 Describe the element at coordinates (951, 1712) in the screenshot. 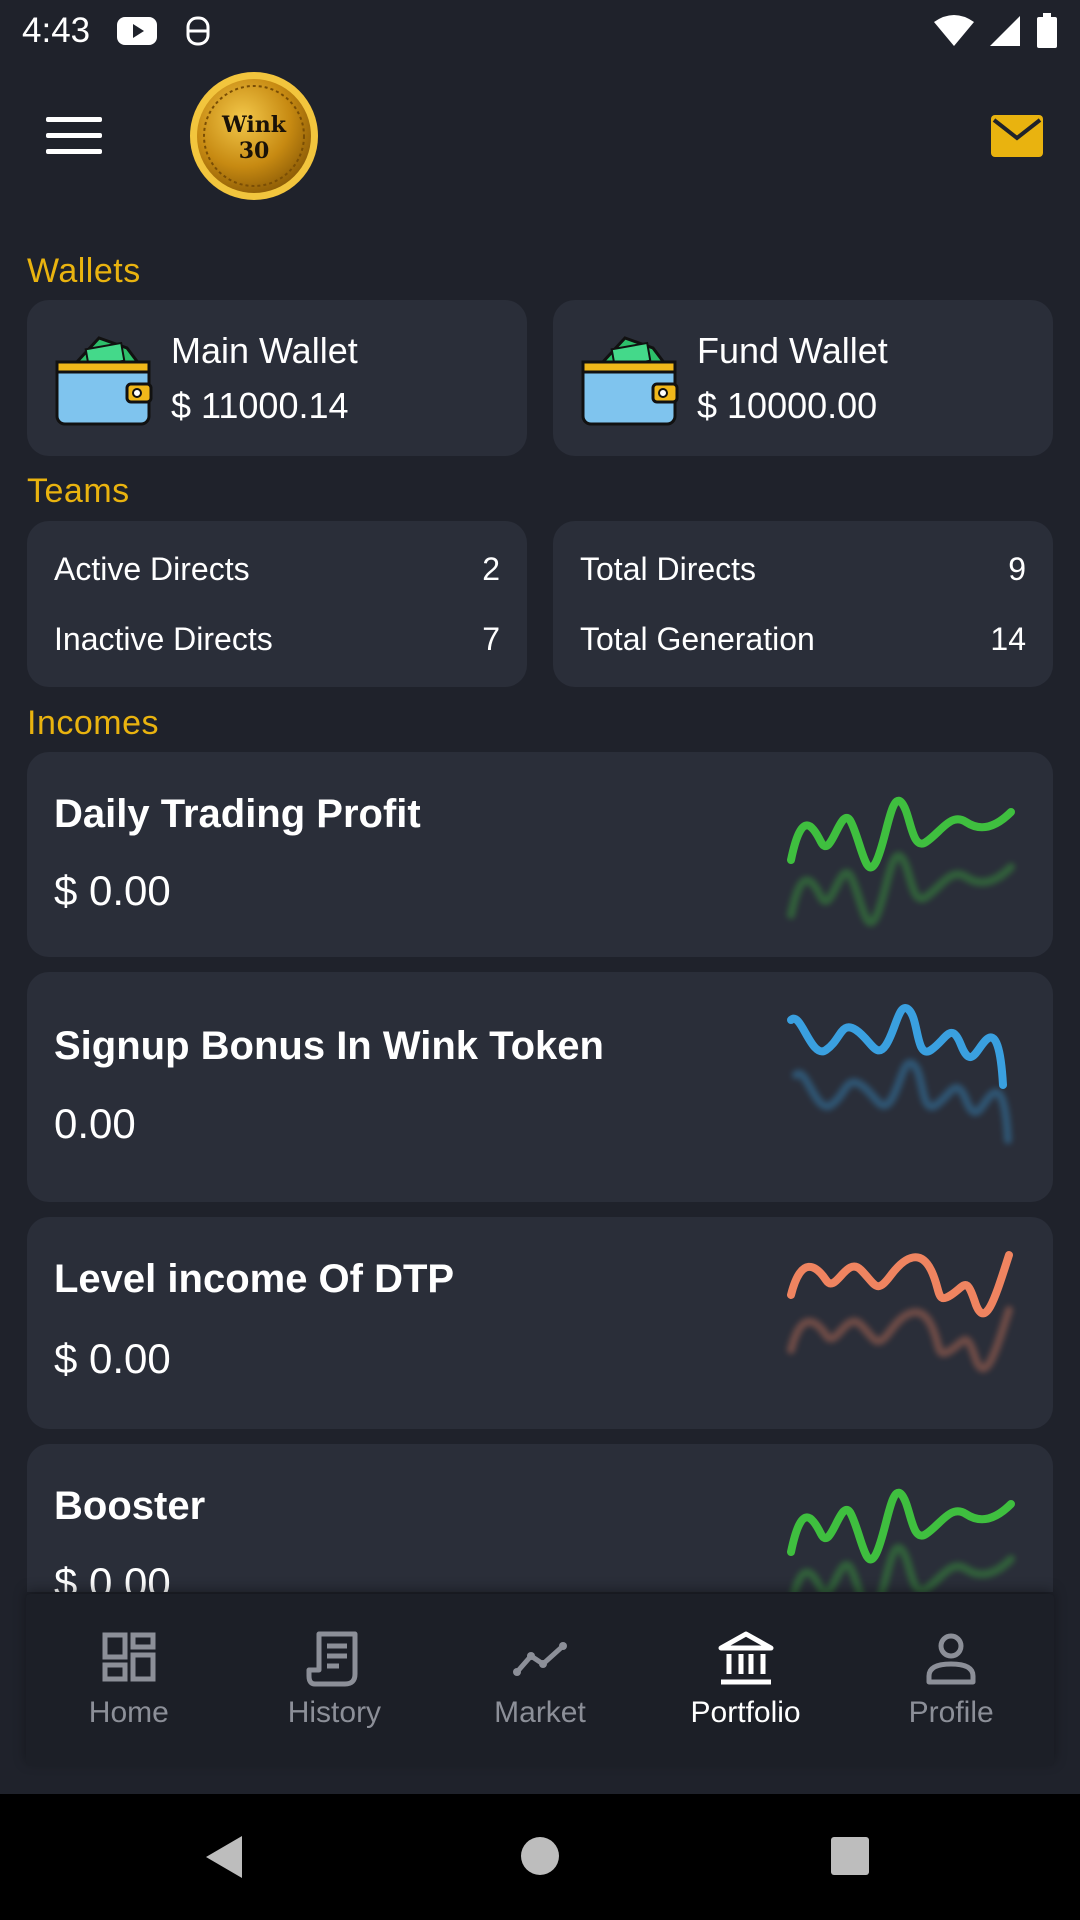

I see `nav-label: Profile` at that location.